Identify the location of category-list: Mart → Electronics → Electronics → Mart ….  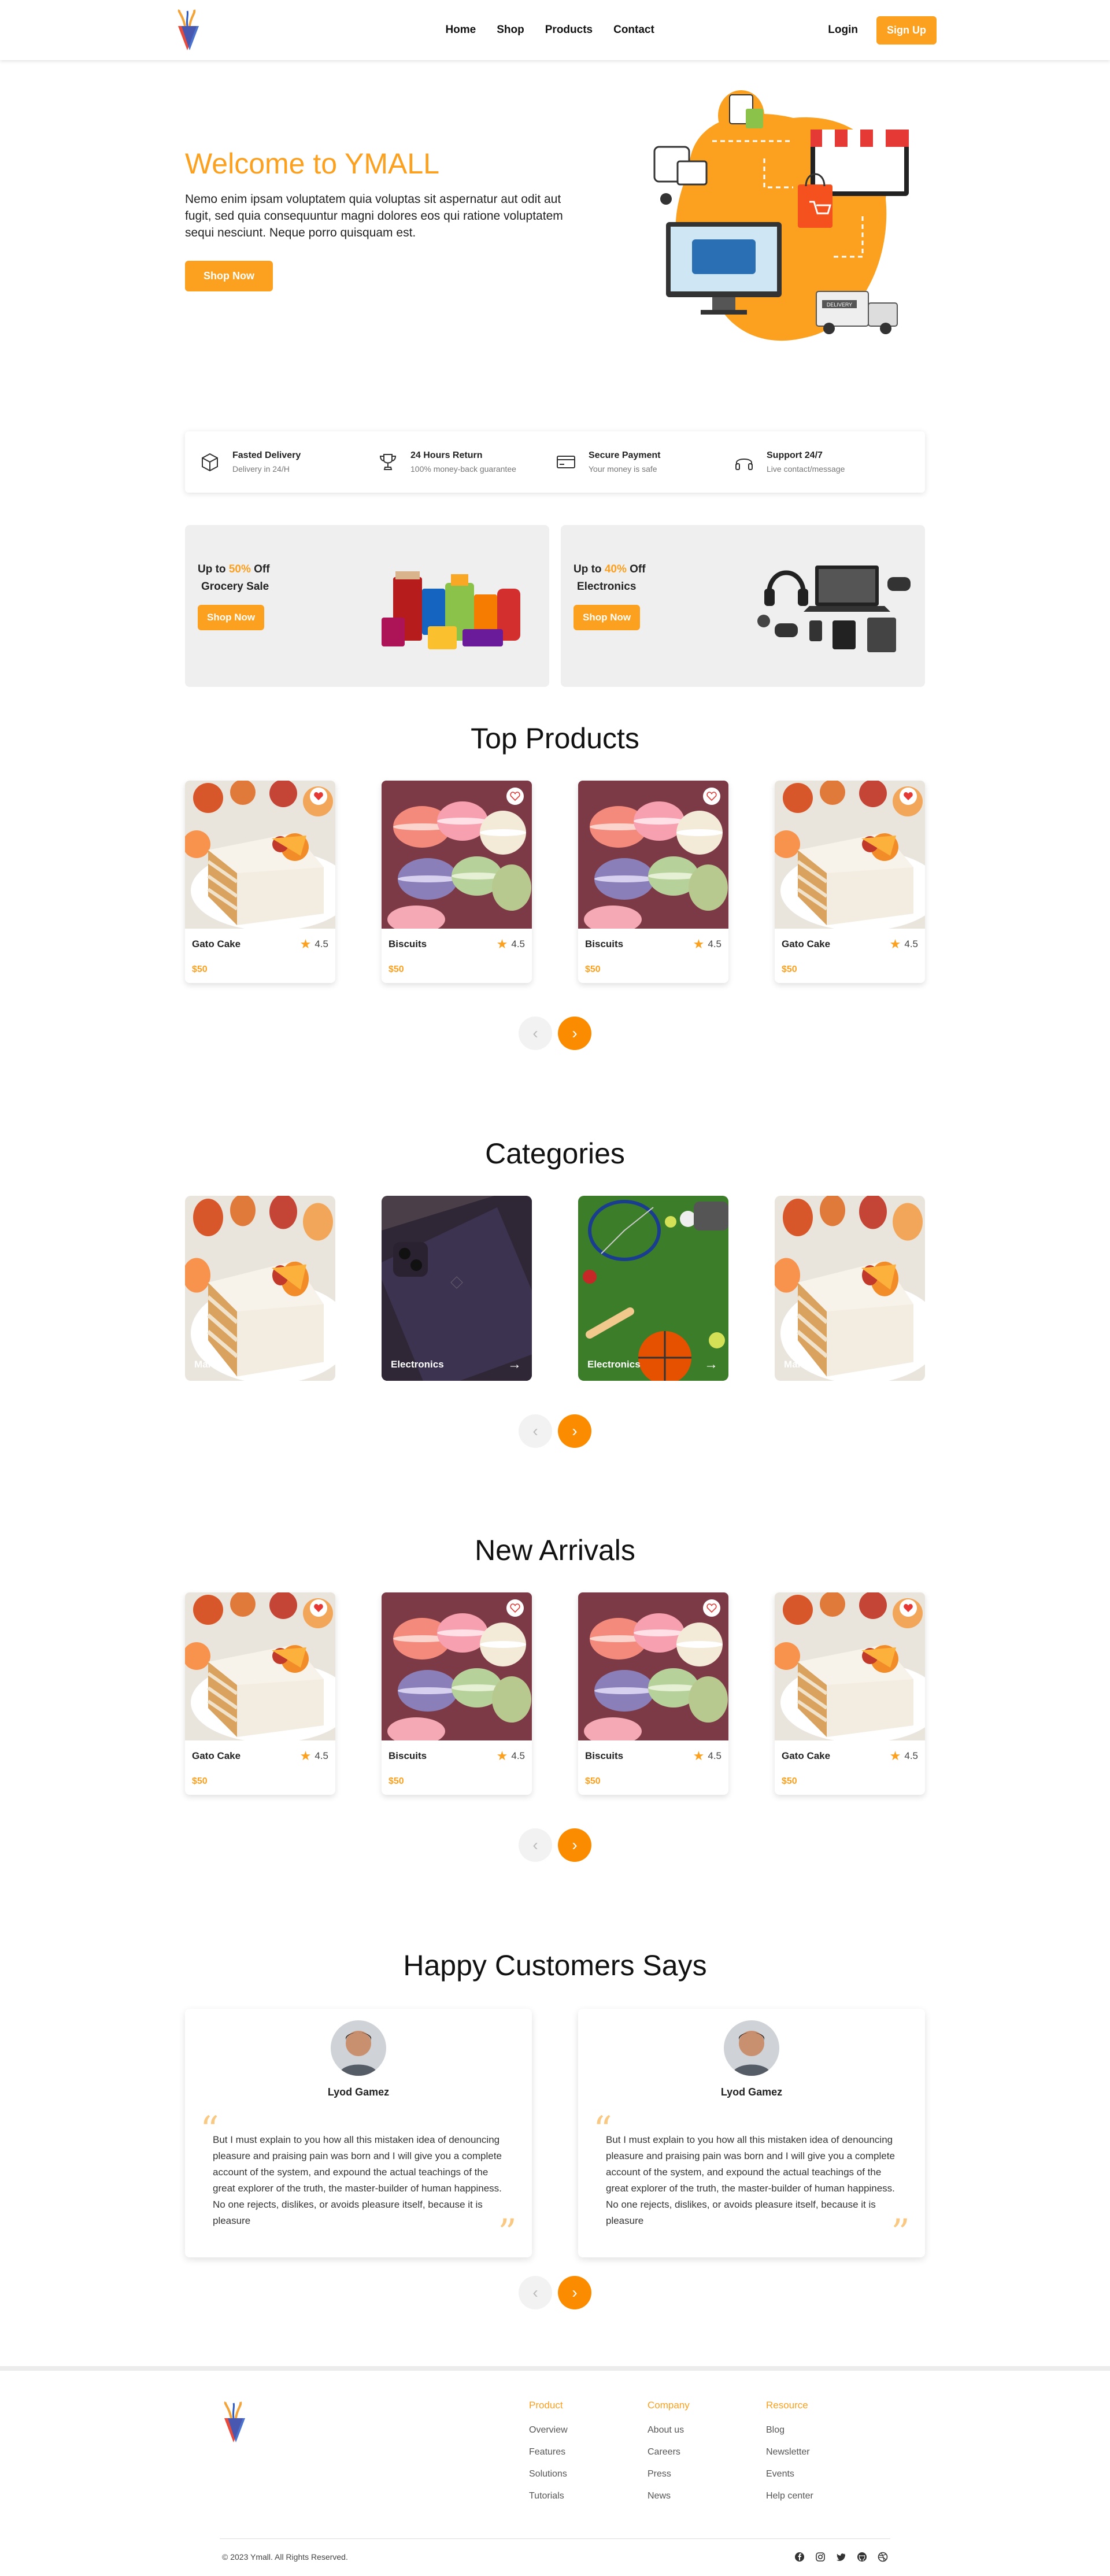
(555, 1288).